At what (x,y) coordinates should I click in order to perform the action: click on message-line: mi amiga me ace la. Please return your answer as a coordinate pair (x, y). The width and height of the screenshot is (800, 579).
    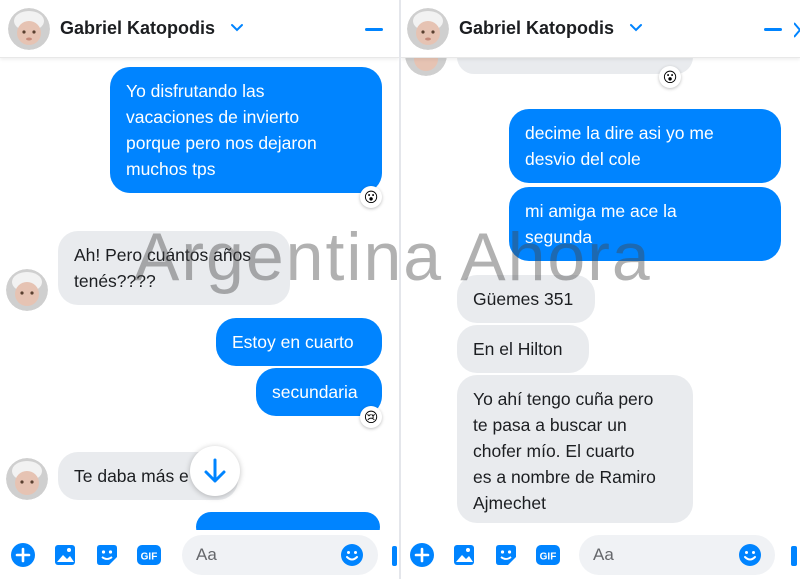
    Looking at the image, I should click on (601, 211).